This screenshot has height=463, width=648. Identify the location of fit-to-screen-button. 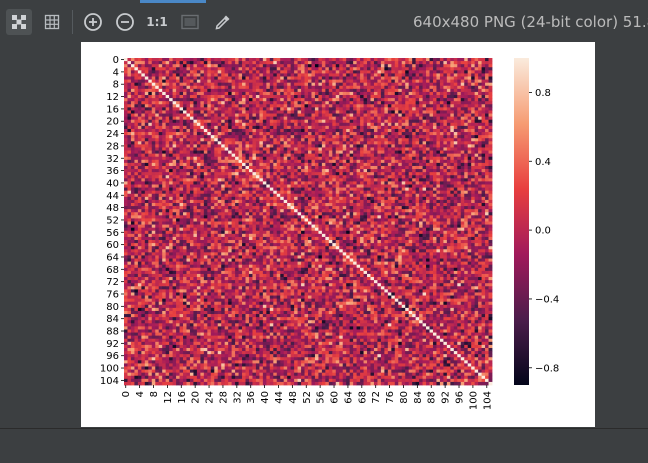
(19, 22).